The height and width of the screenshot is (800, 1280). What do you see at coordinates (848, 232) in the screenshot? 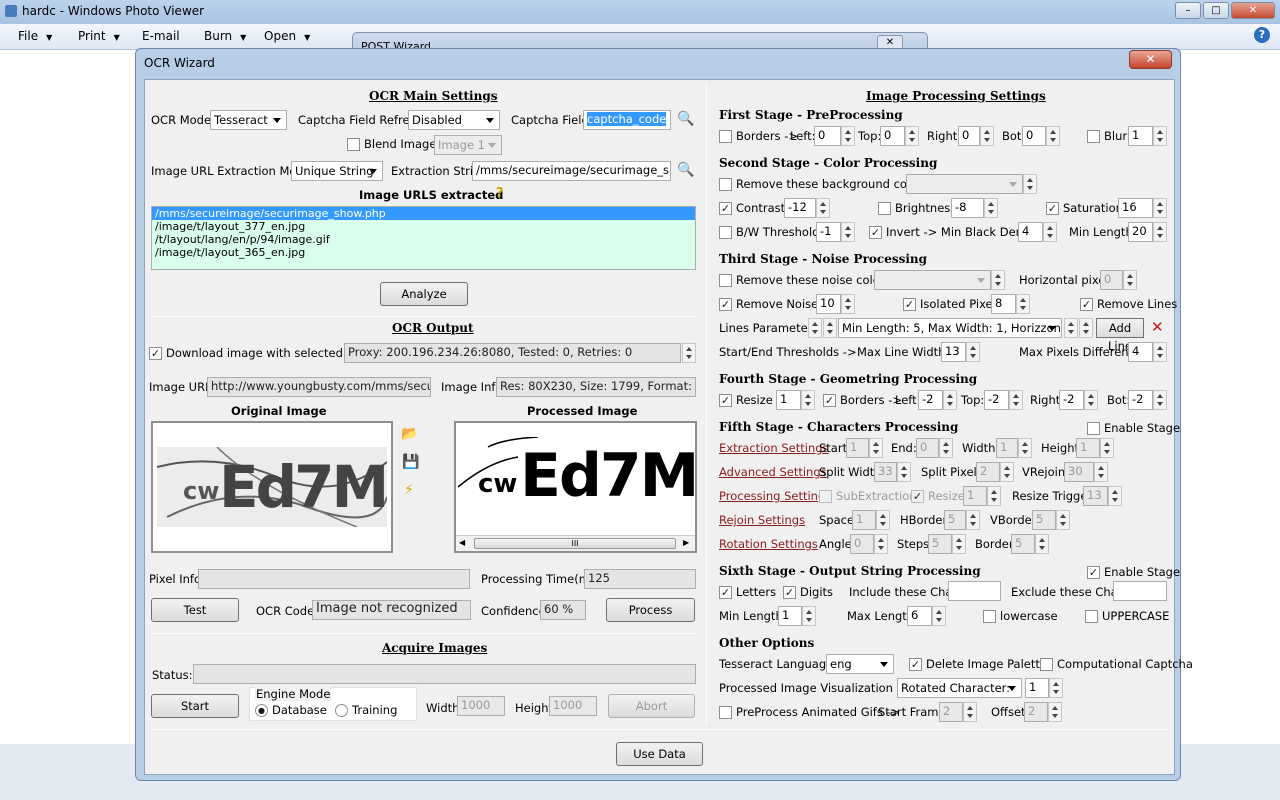
I see `bw-threshold-spinner` at bounding box center [848, 232].